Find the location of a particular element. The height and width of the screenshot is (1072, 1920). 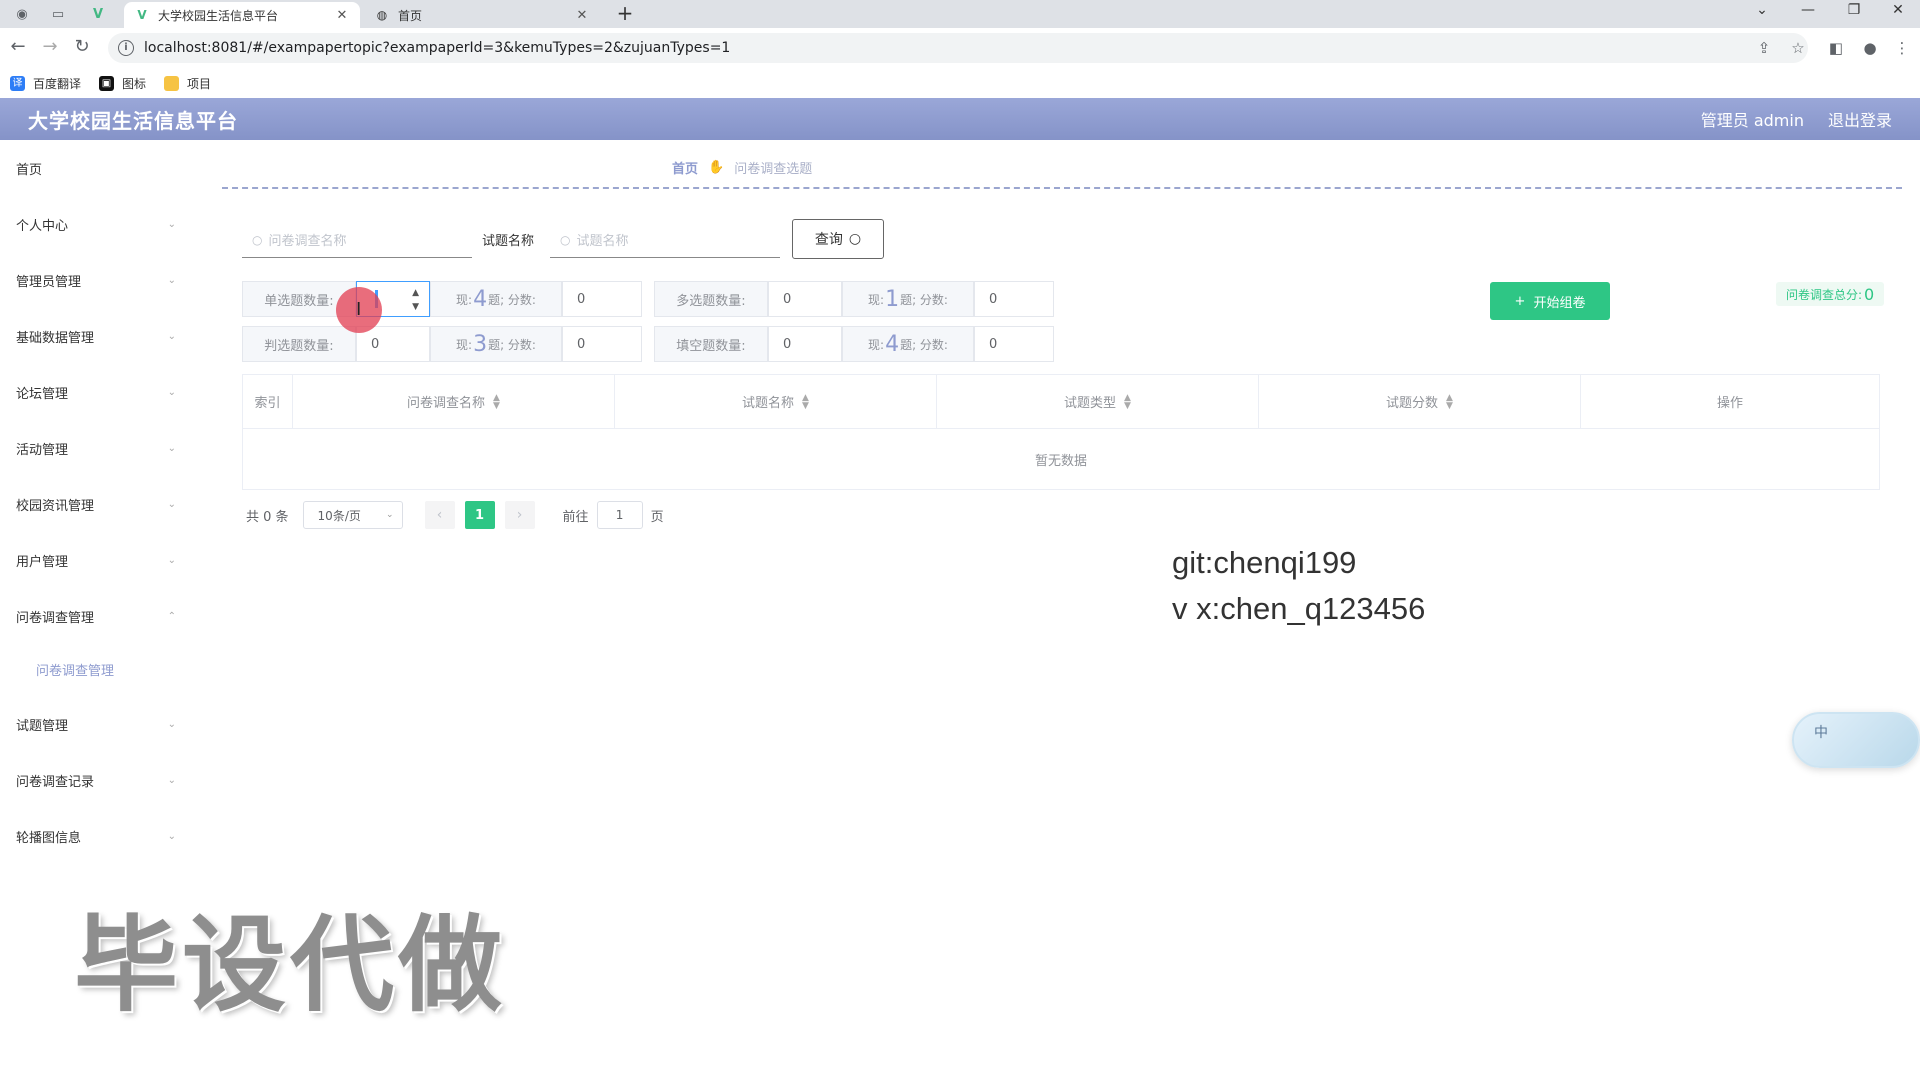

column-header-question-name: 试题名称 ▲ ▼ is located at coordinates (776, 402).